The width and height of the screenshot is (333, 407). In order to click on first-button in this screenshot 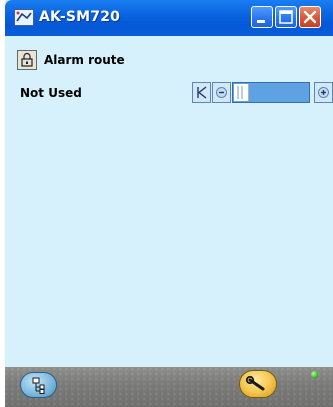, I will do `click(201, 92)`.